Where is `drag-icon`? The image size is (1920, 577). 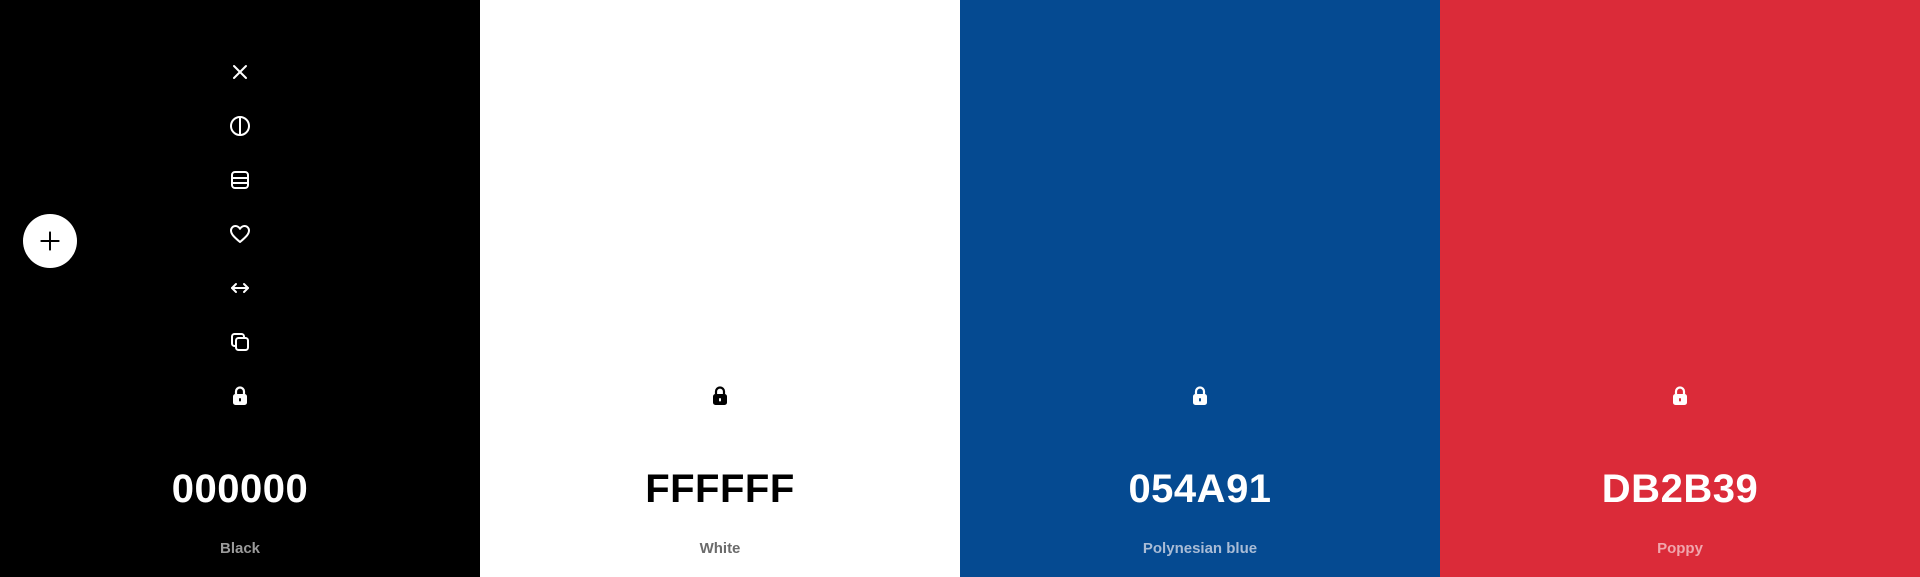
drag-icon is located at coordinates (240, 288).